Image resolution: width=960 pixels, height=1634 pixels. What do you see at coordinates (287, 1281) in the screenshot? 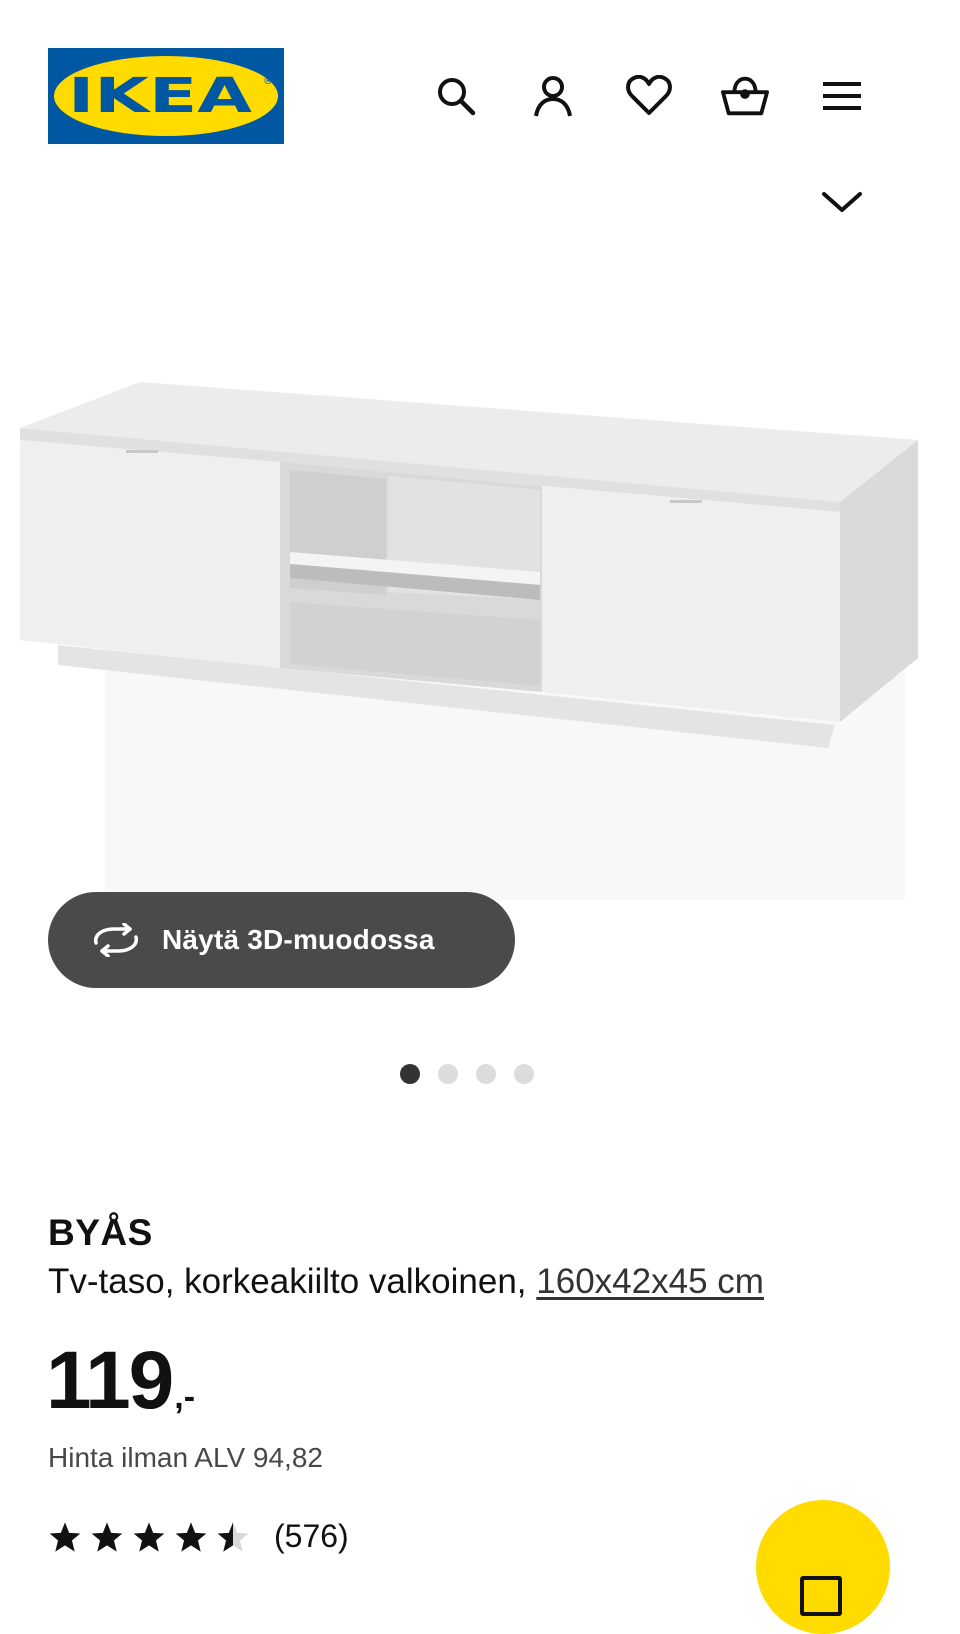
I see `product-description-text: Tv-taso, korkeakiilto valkoinen,` at bounding box center [287, 1281].